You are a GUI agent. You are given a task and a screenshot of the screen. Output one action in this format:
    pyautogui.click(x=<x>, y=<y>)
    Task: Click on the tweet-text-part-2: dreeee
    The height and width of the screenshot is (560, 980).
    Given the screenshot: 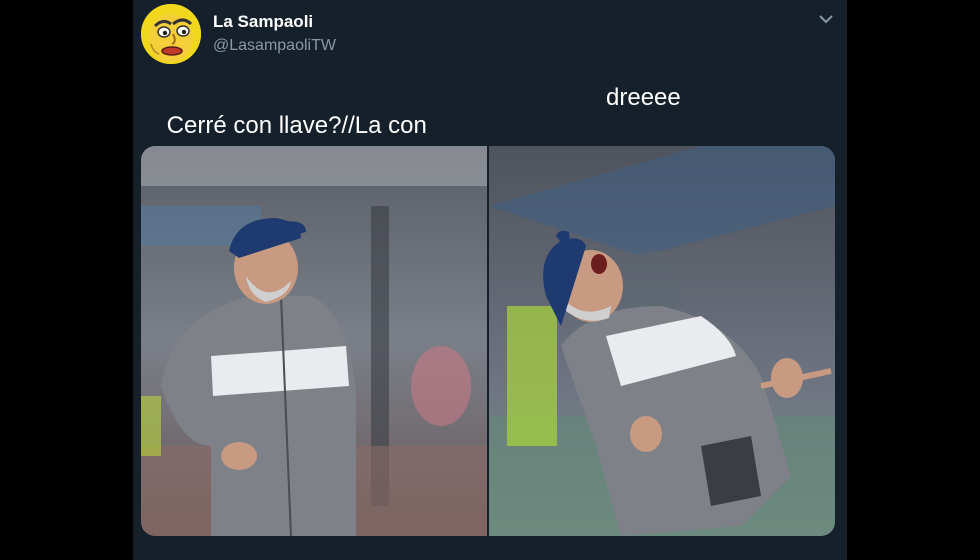 What is the action you would take?
    pyautogui.click(x=643, y=97)
    